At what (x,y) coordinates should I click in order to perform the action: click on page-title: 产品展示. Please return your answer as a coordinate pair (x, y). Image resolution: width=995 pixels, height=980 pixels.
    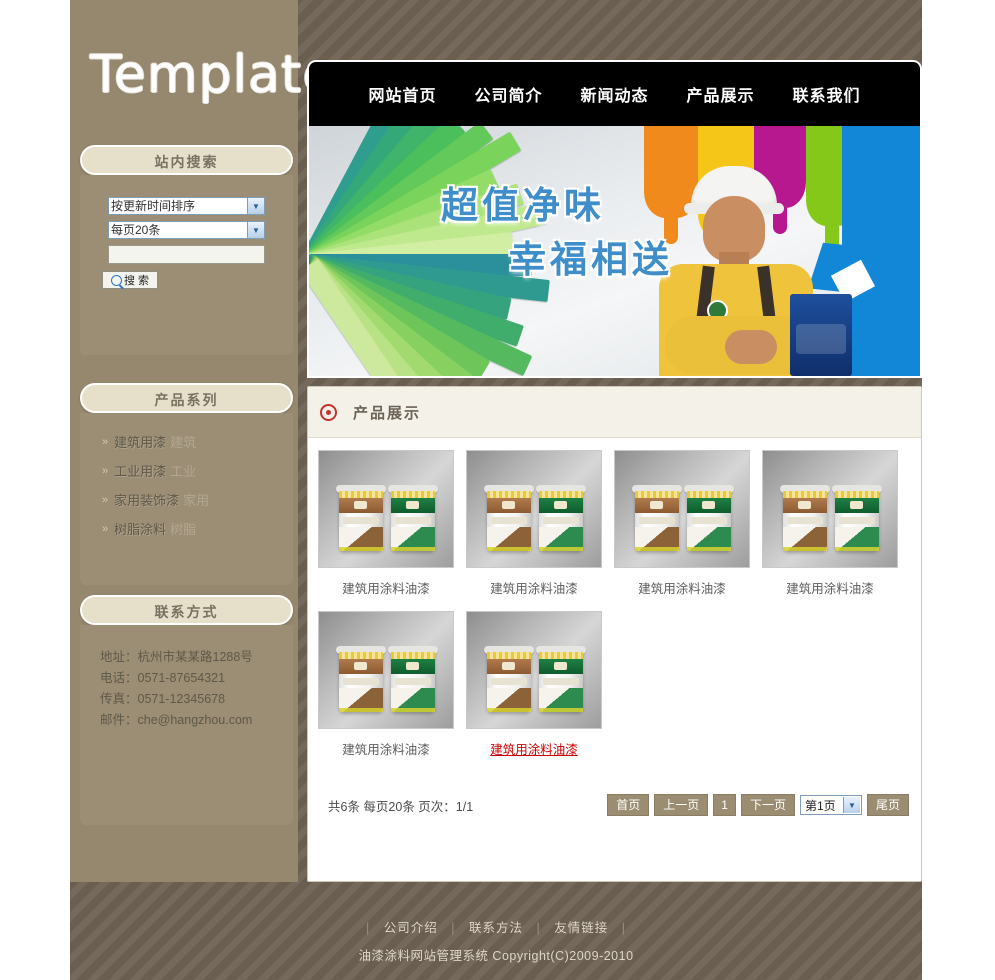
    Looking at the image, I should click on (387, 413).